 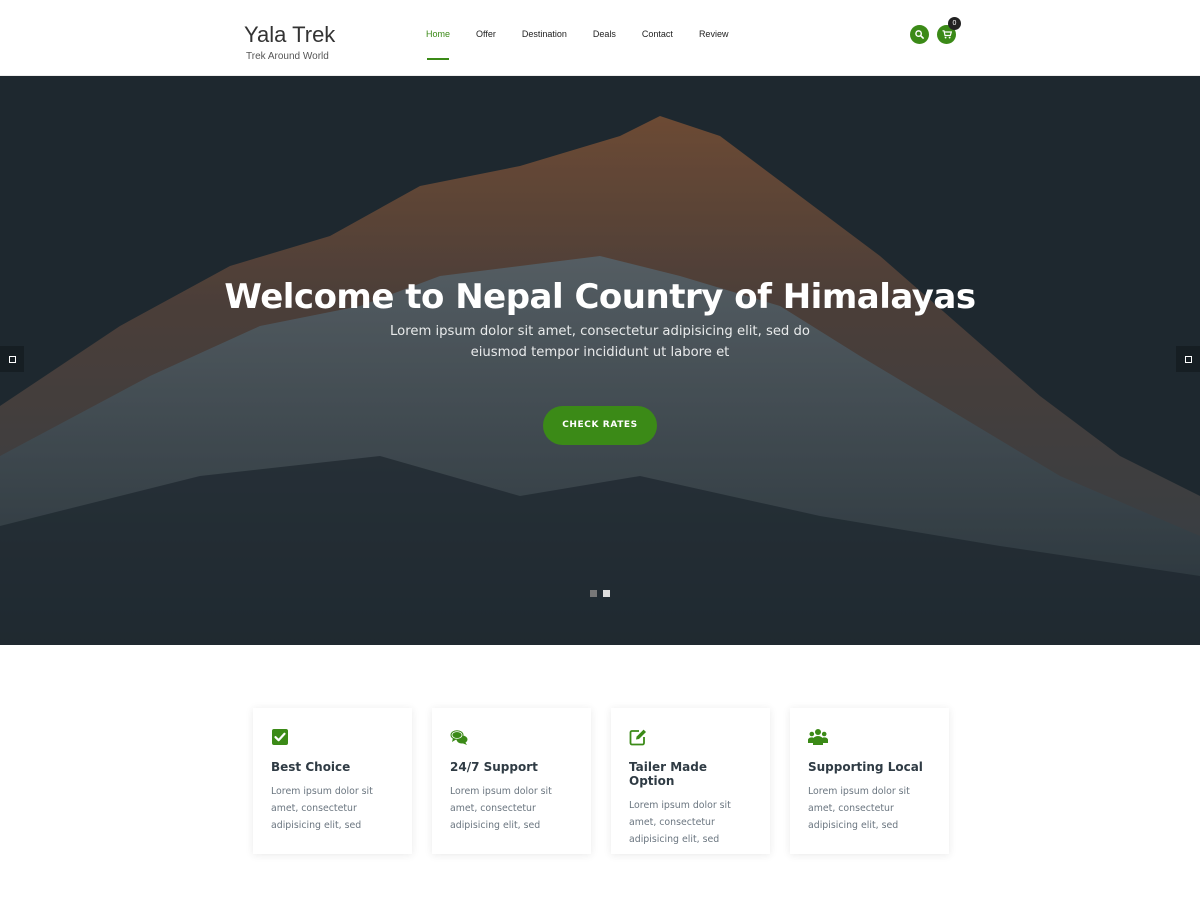 What do you see at coordinates (600, 297) in the screenshot?
I see `hero-title: Welcome to Nepal Country of Himalayas` at bounding box center [600, 297].